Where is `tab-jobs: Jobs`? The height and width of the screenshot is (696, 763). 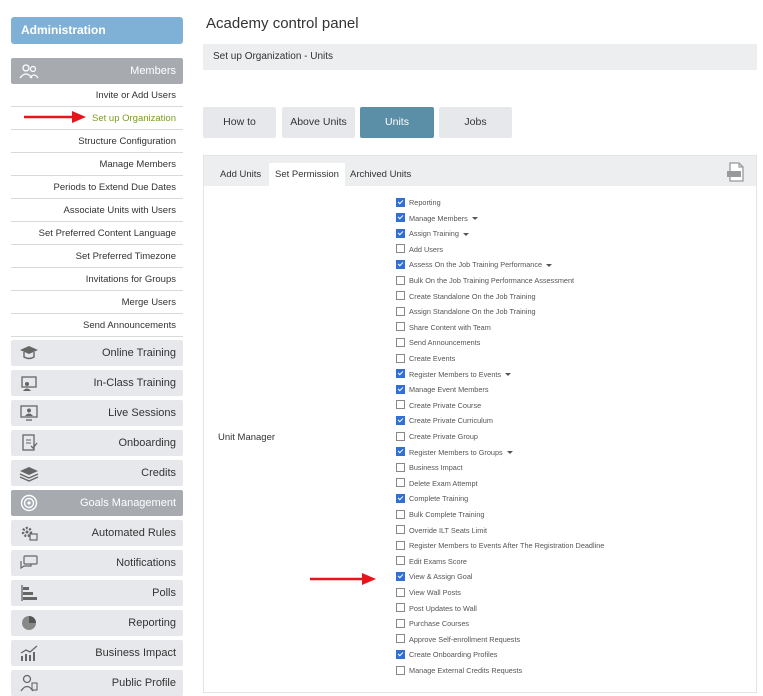
tab-jobs: Jobs is located at coordinates (475, 122).